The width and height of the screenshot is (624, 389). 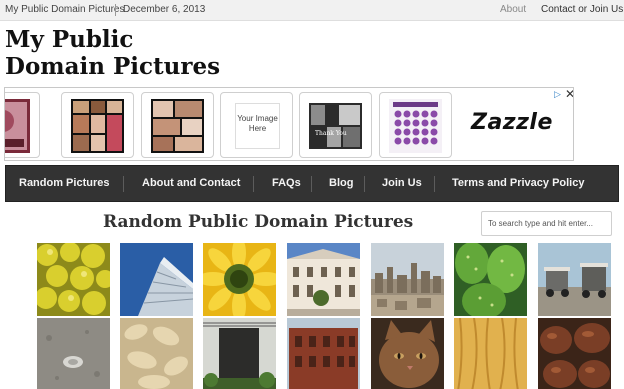 I want to click on picture-thumbnail-red-brick-building, so click(x=323, y=353).